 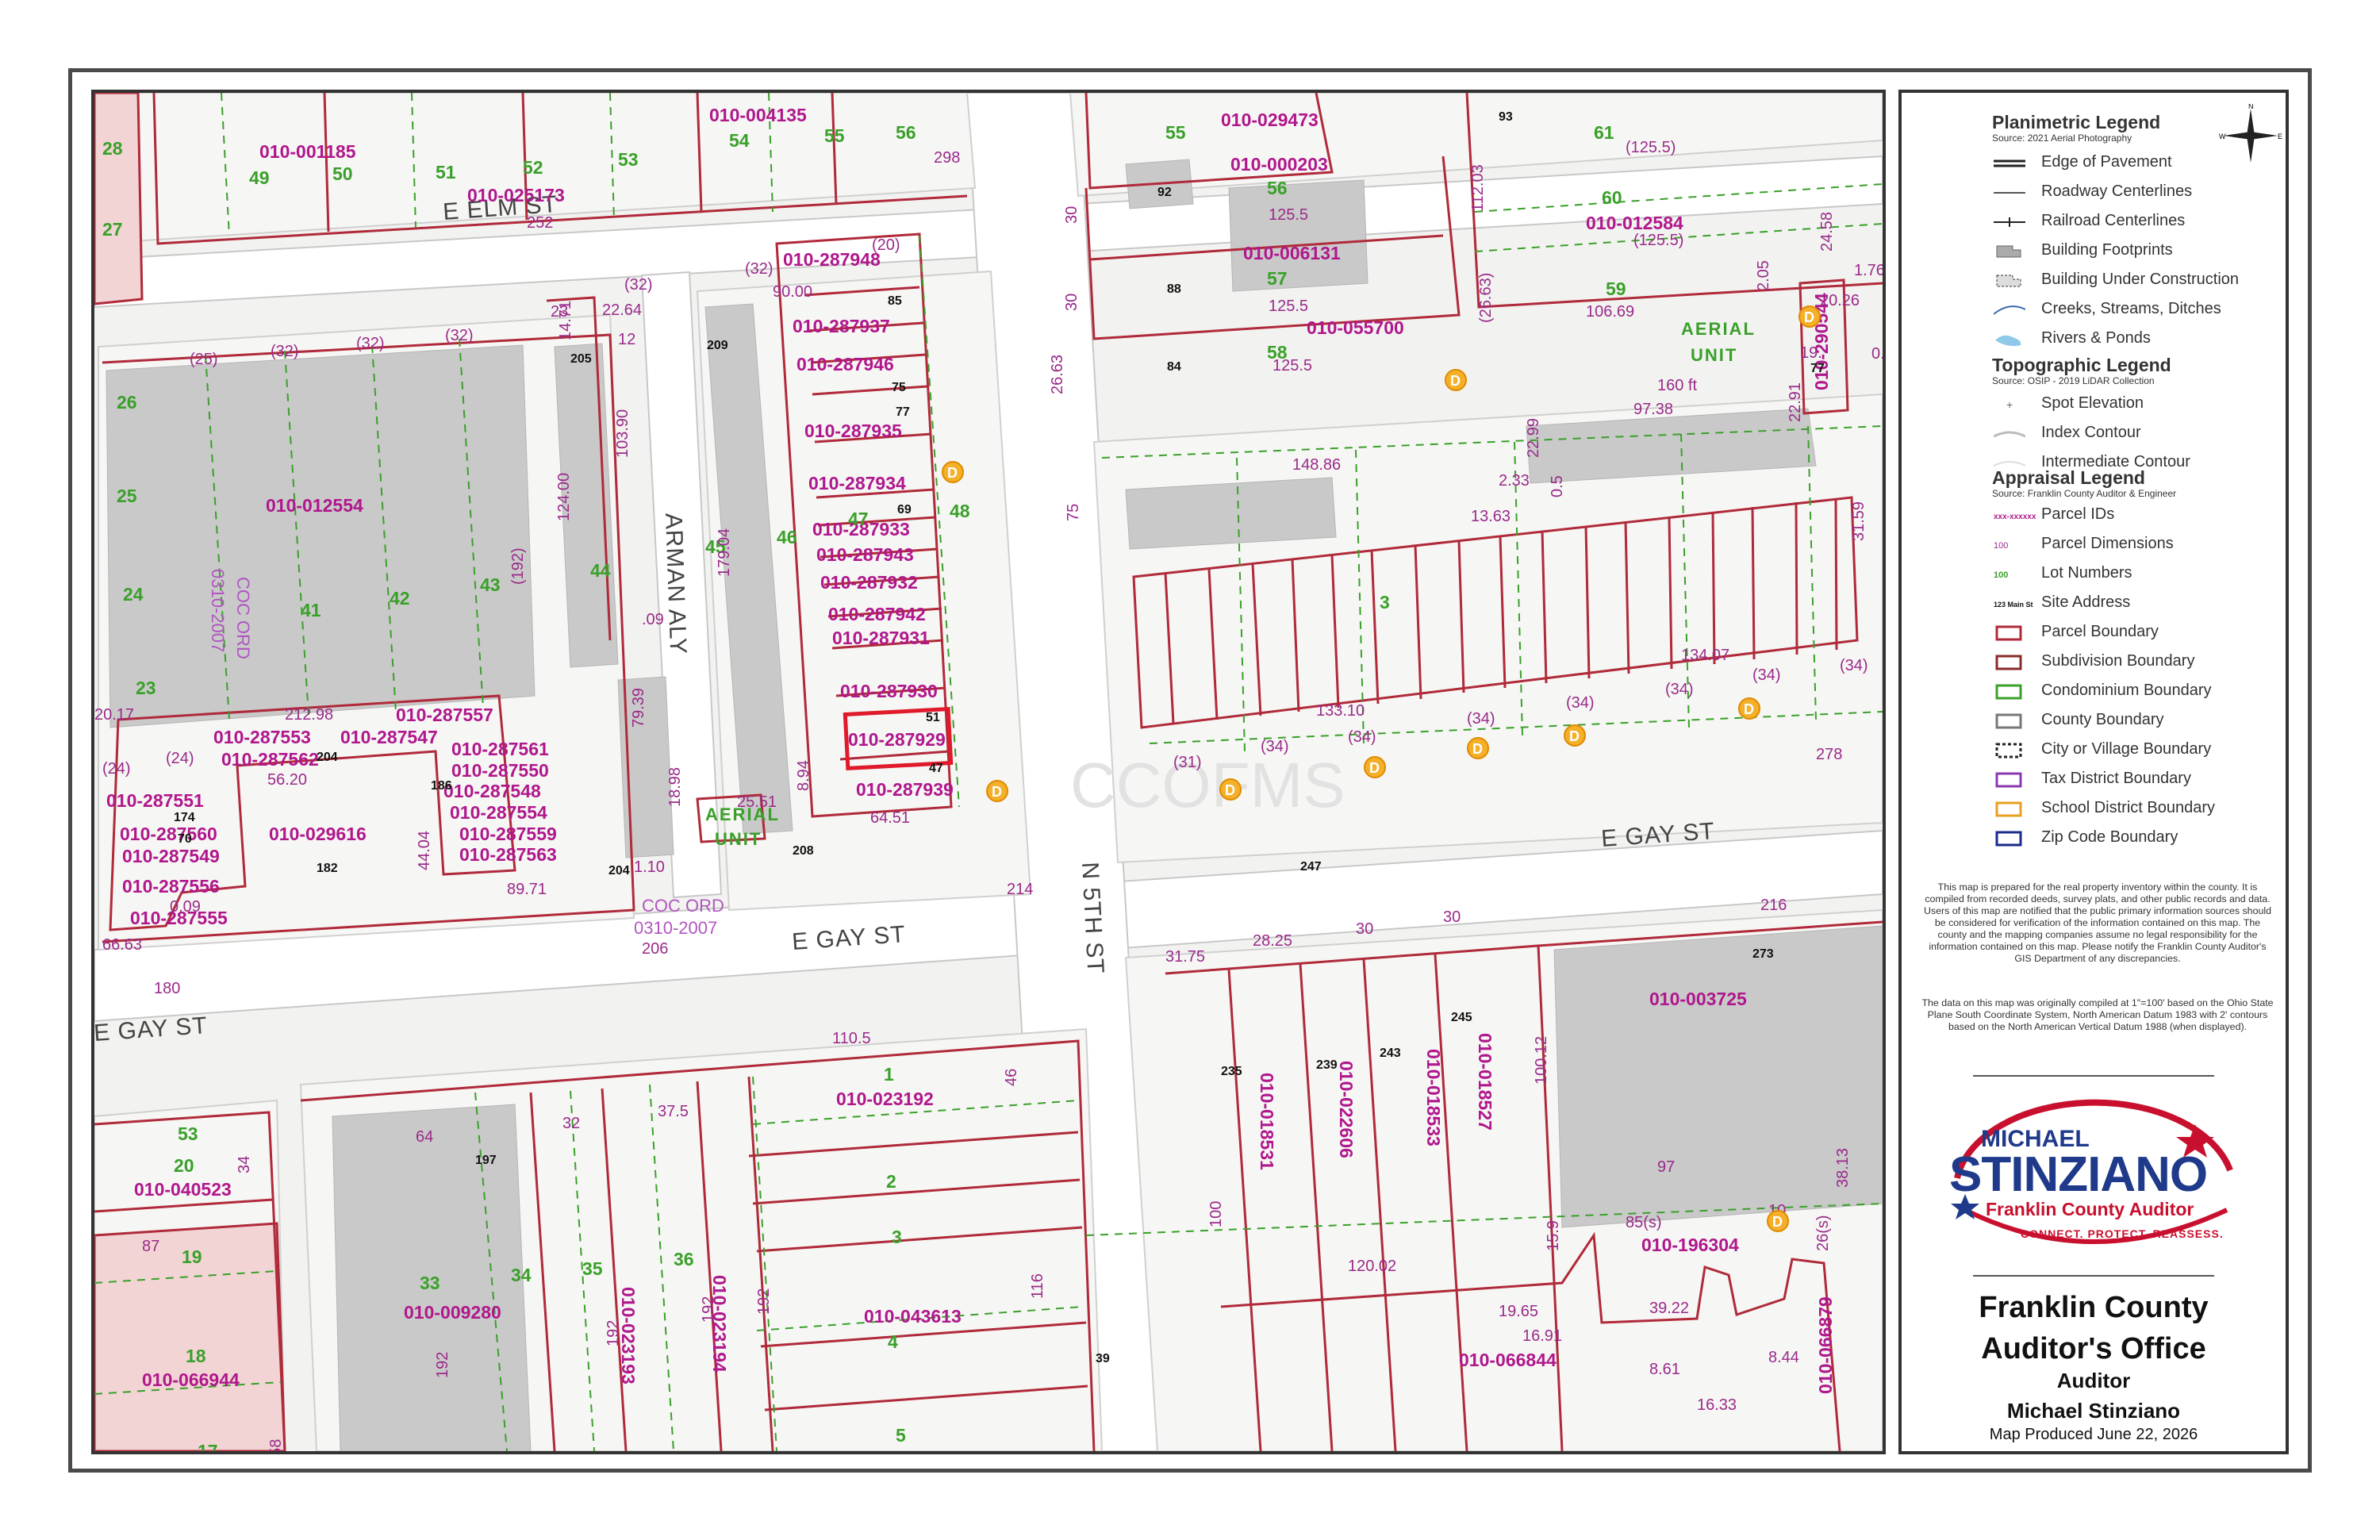 I want to click on parcel-id-label: 010-025173, so click(x=516, y=195).